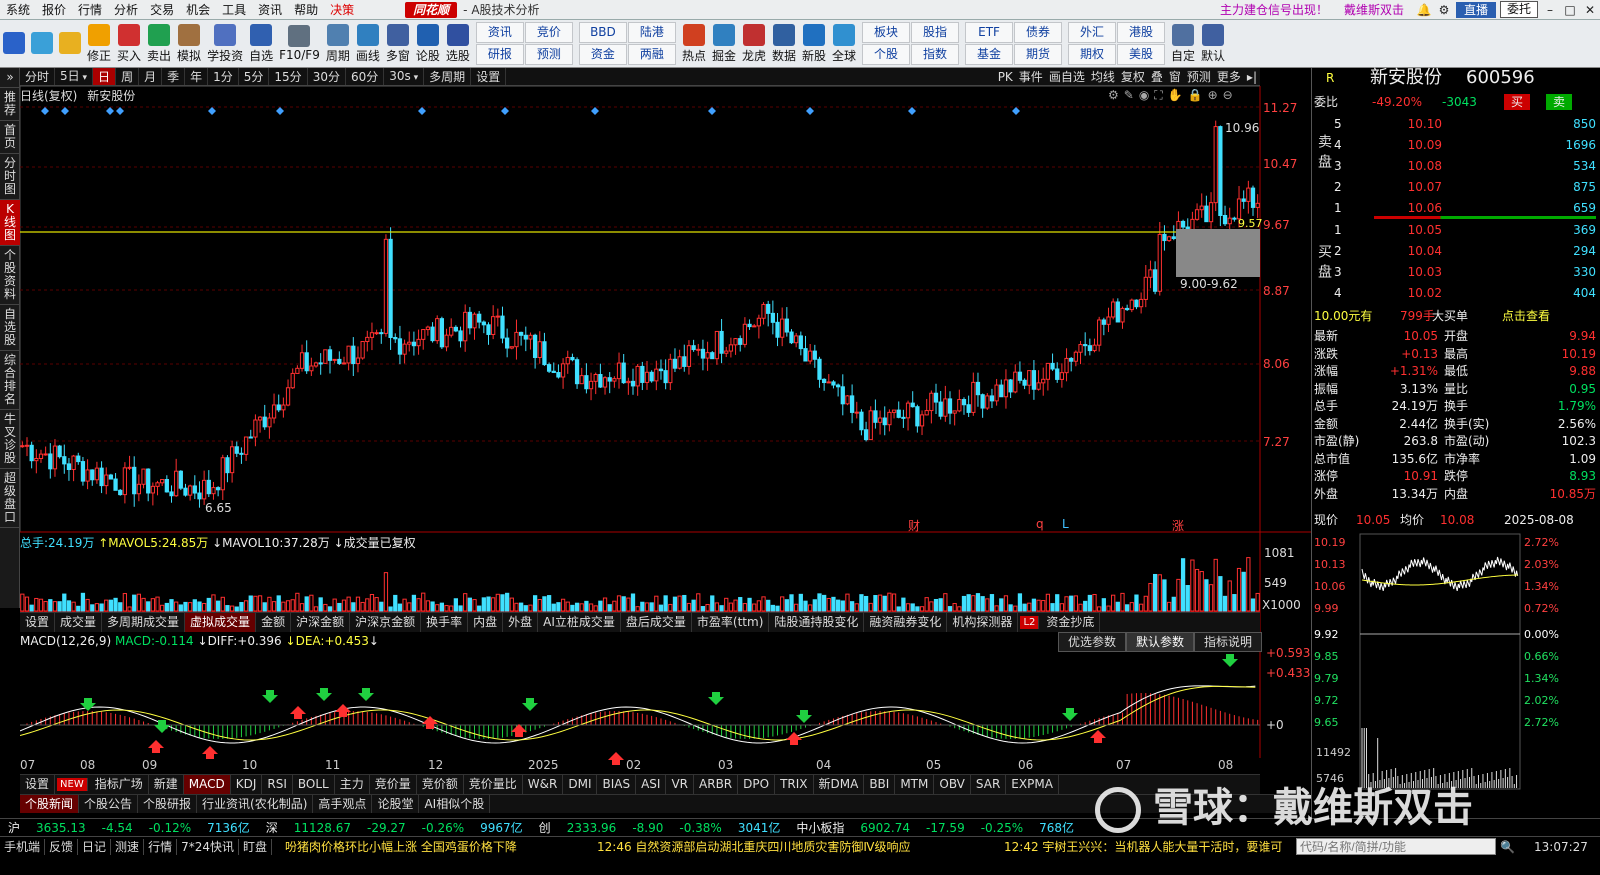 This screenshot has height=875, width=1600. What do you see at coordinates (886, 32) in the screenshot?
I see `toolbar-grid-button: 板块` at bounding box center [886, 32].